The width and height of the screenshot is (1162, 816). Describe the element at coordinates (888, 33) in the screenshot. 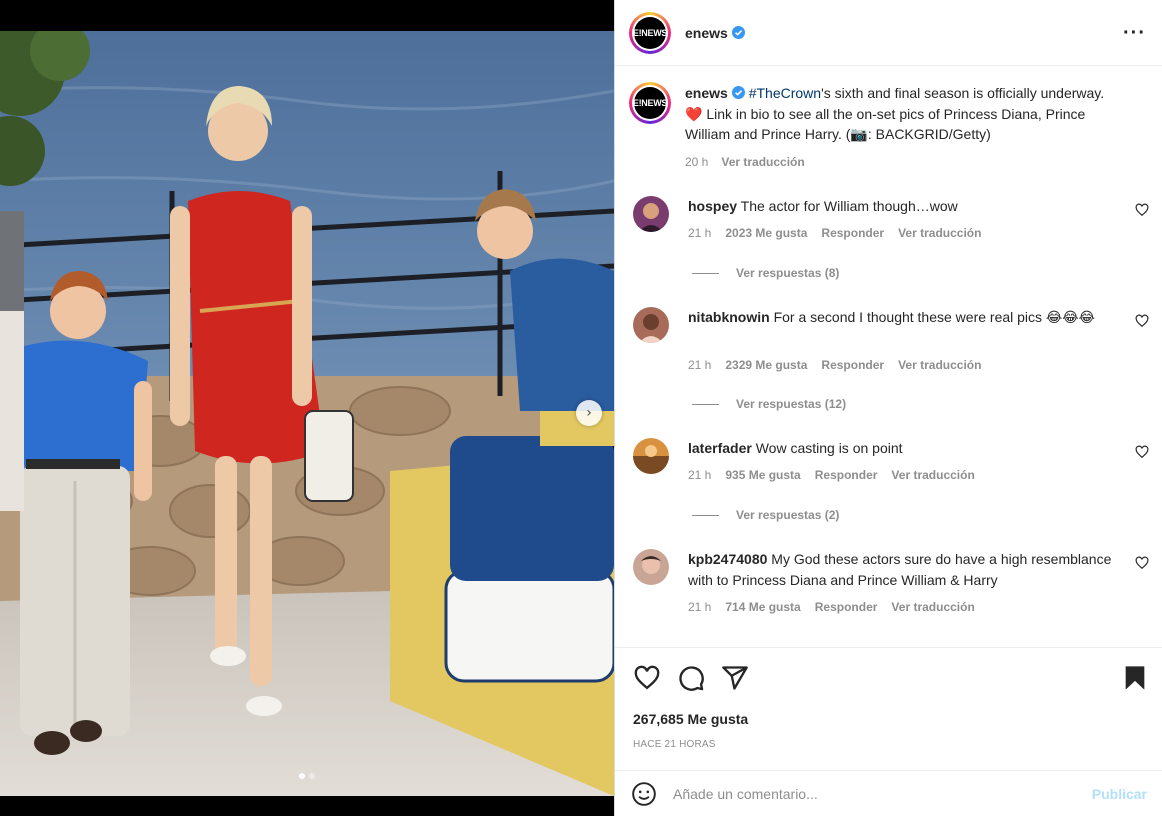

I see `post-header: E!NEWS enews ···` at that location.